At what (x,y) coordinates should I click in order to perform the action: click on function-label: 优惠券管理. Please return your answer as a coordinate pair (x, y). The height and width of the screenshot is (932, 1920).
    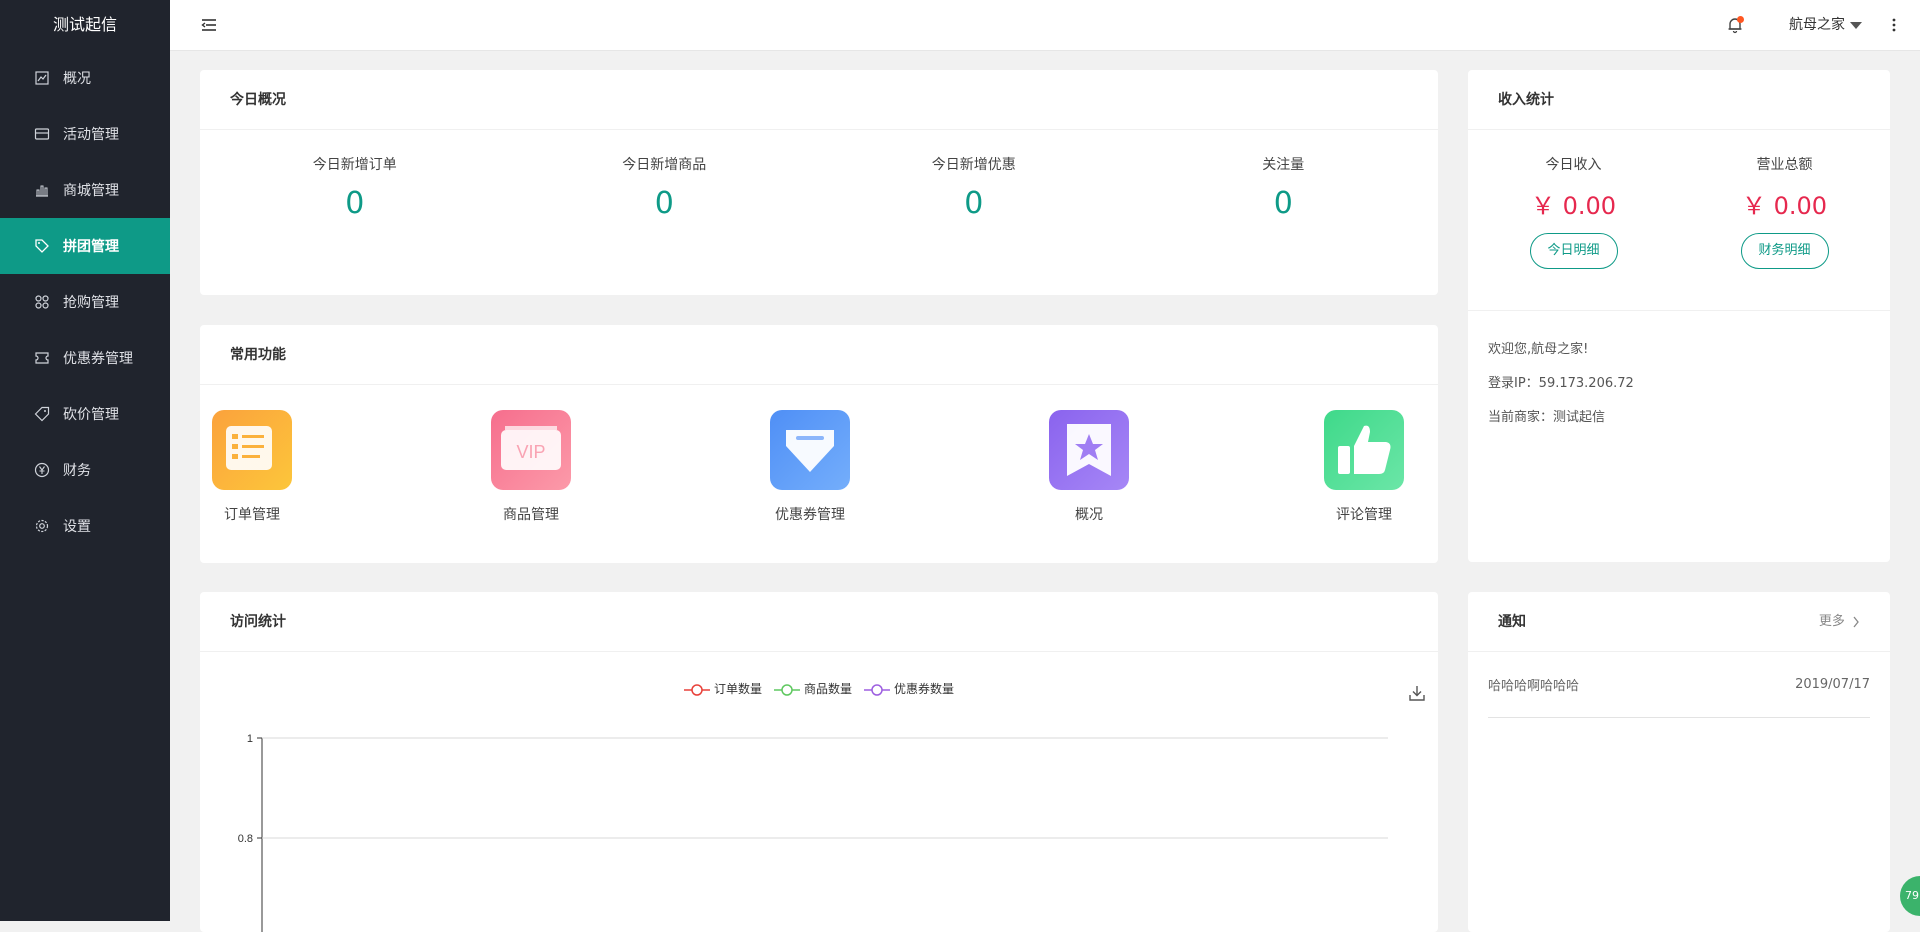
    Looking at the image, I should click on (810, 515).